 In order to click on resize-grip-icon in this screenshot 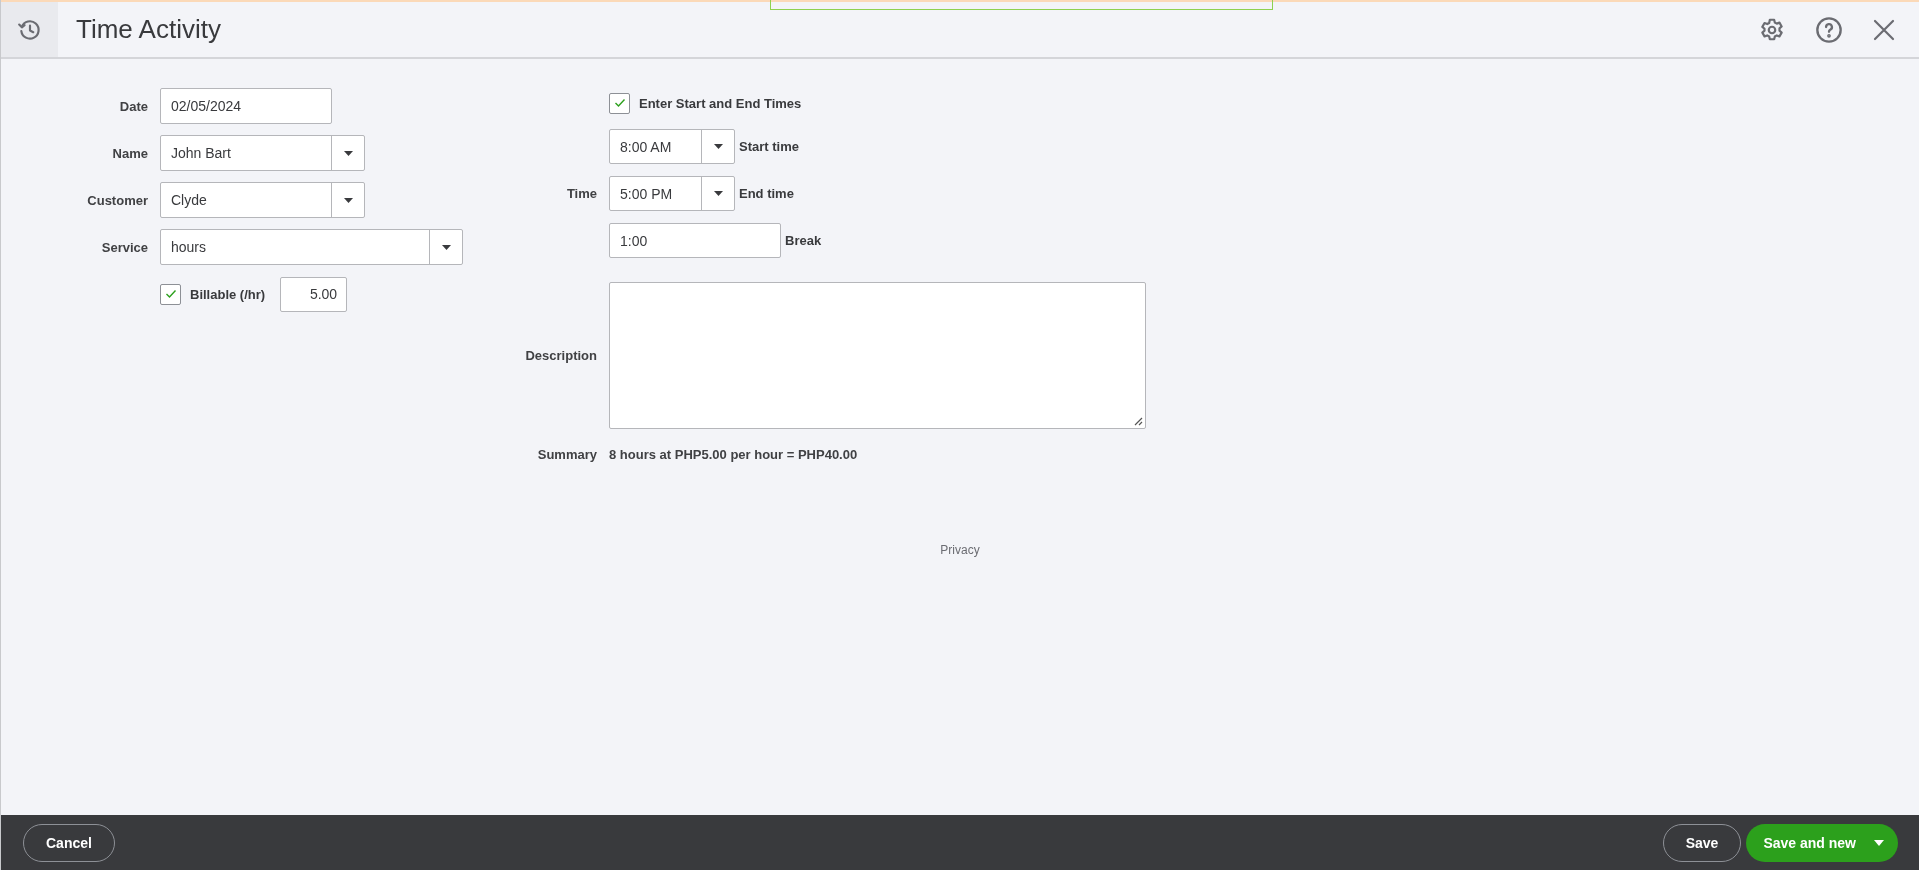, I will do `click(1138, 421)`.